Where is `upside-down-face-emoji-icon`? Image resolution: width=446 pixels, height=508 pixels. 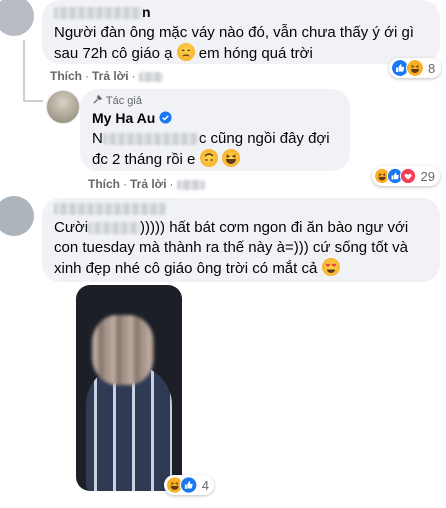 upside-down-face-emoji-icon is located at coordinates (208, 158).